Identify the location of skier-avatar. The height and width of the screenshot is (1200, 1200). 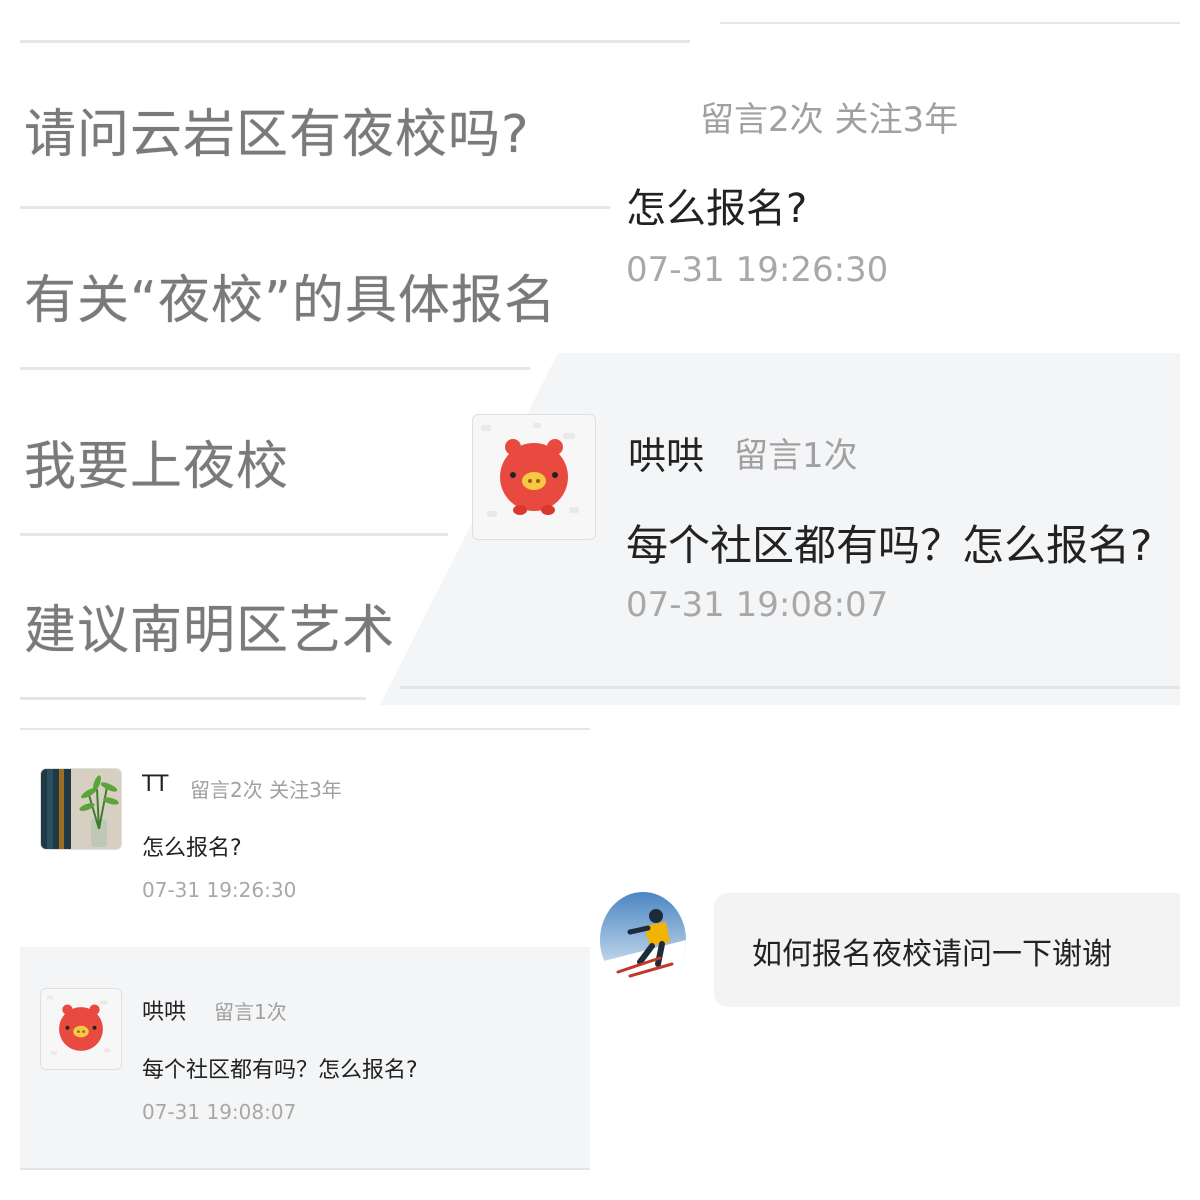
(643, 940).